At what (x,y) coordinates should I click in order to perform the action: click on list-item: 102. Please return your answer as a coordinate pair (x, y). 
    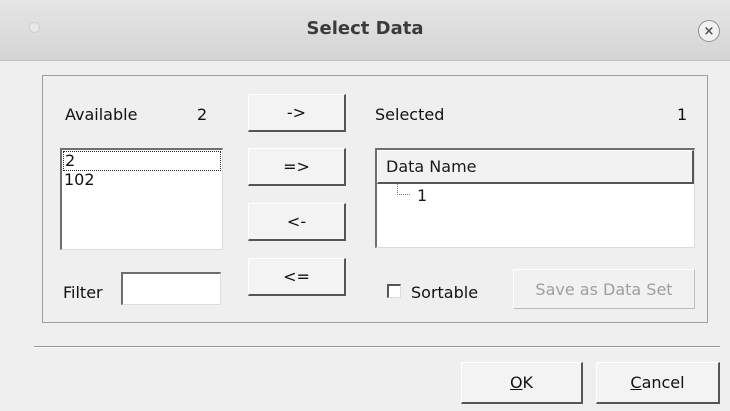
    Looking at the image, I should click on (142, 180).